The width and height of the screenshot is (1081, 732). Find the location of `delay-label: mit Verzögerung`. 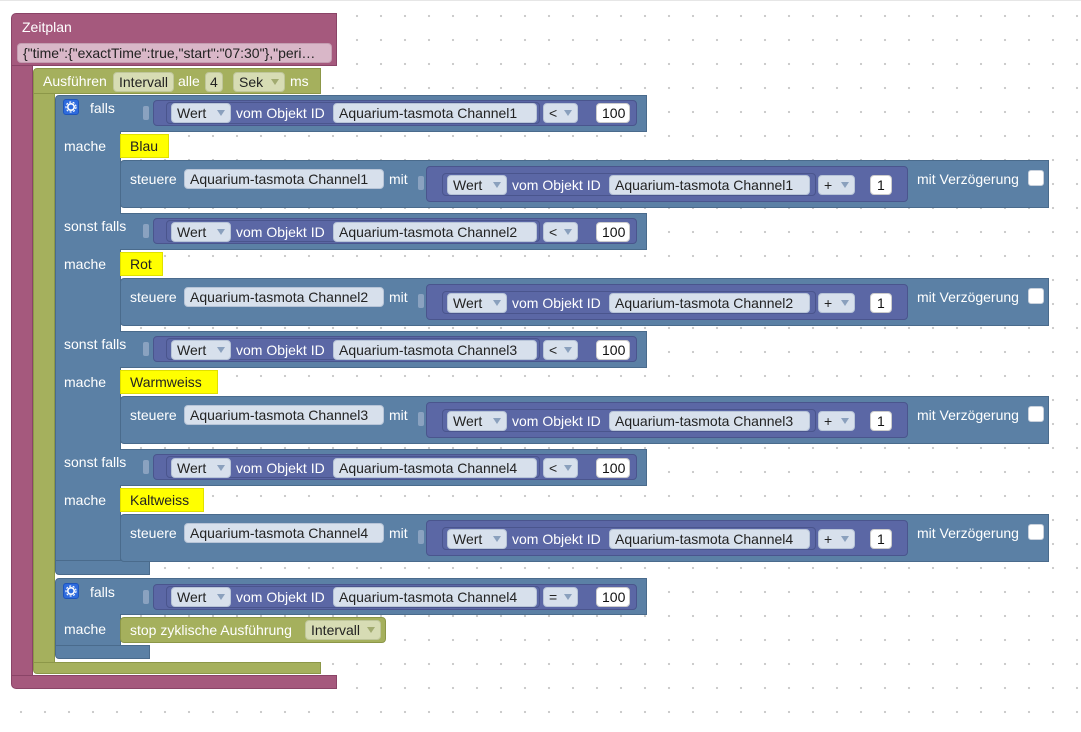

delay-label: mit Verzögerung is located at coordinates (968, 297).